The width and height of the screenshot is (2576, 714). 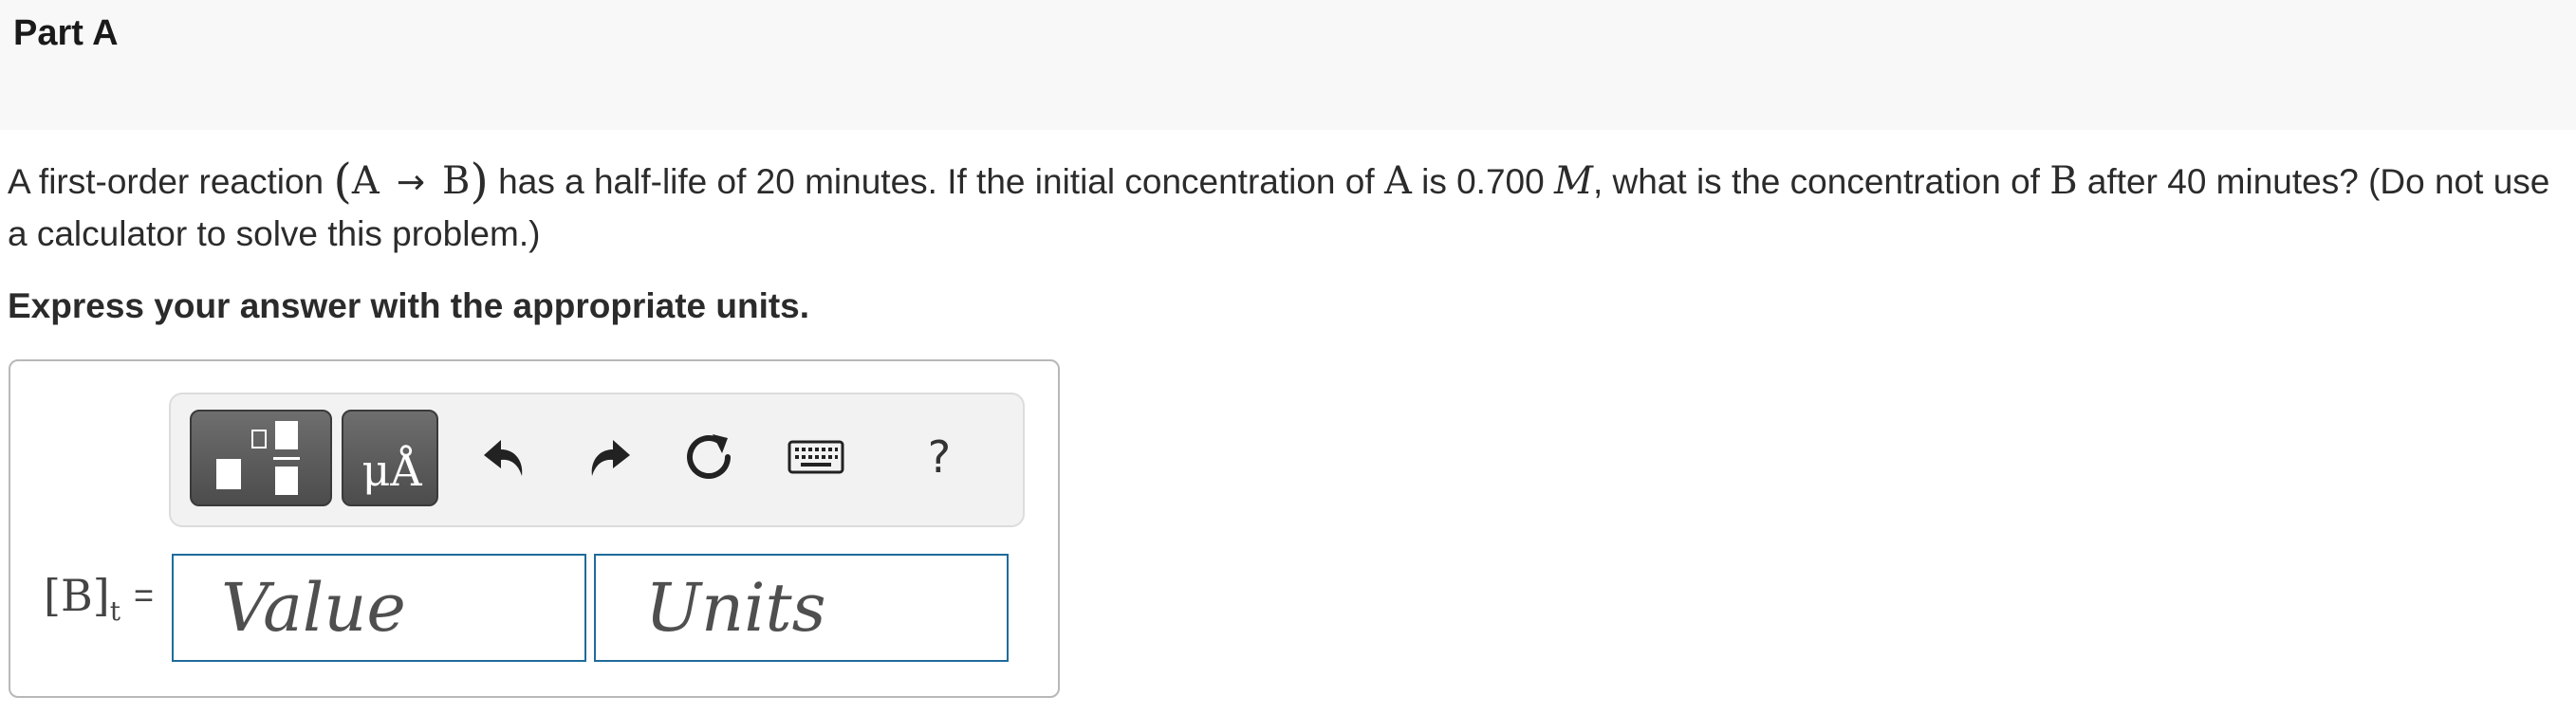 I want to click on units-input, so click(x=801, y=608).